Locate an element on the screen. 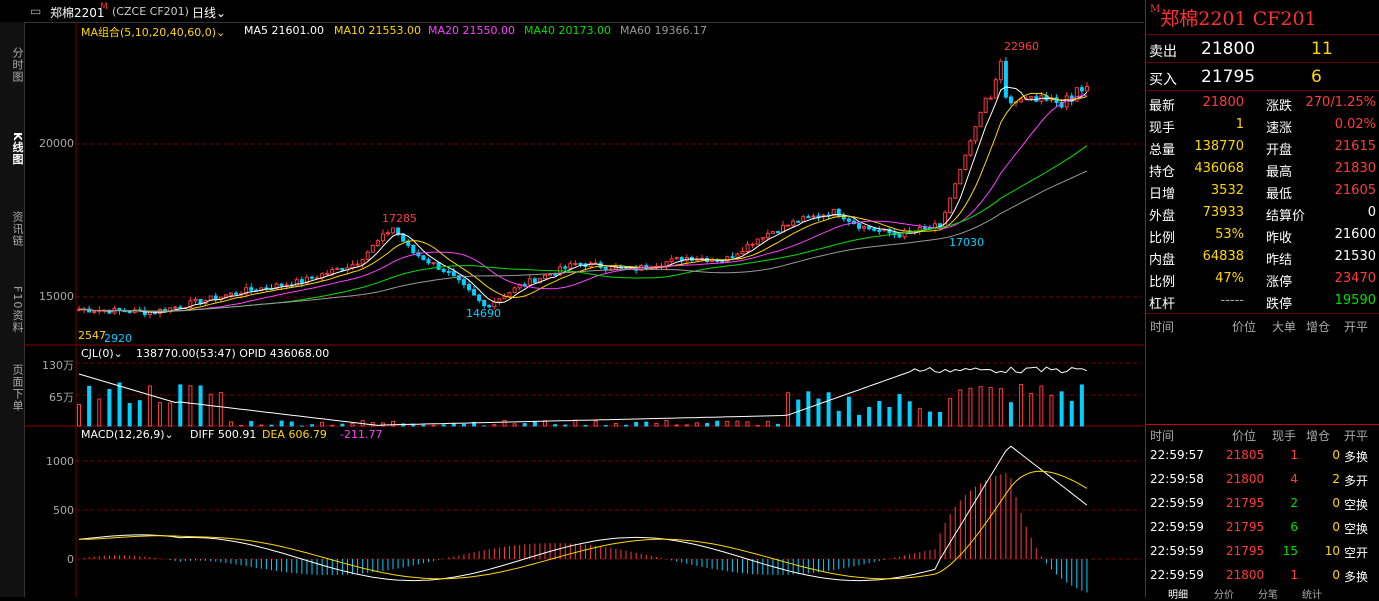 The image size is (1379, 601). tab-trades: 分笔 is located at coordinates (1268, 593).